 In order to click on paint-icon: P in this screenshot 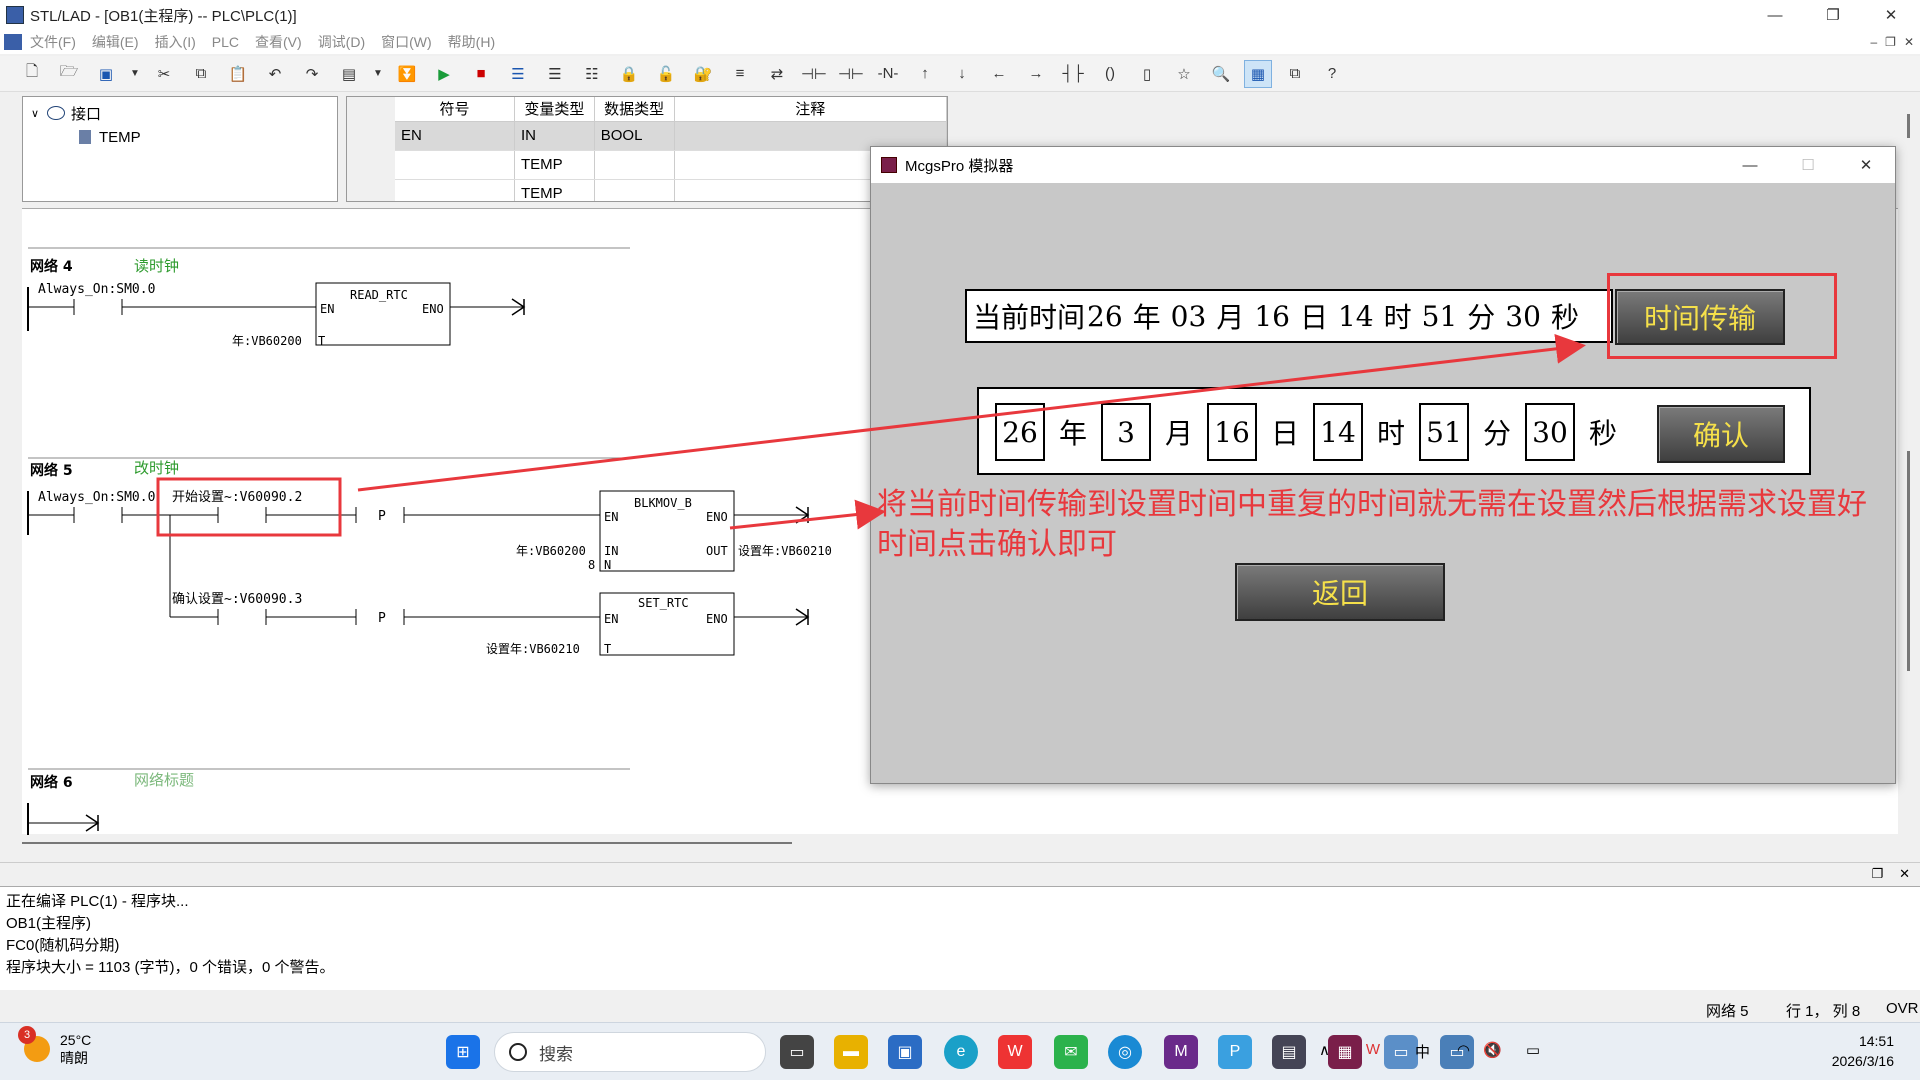, I will do `click(1235, 1052)`.